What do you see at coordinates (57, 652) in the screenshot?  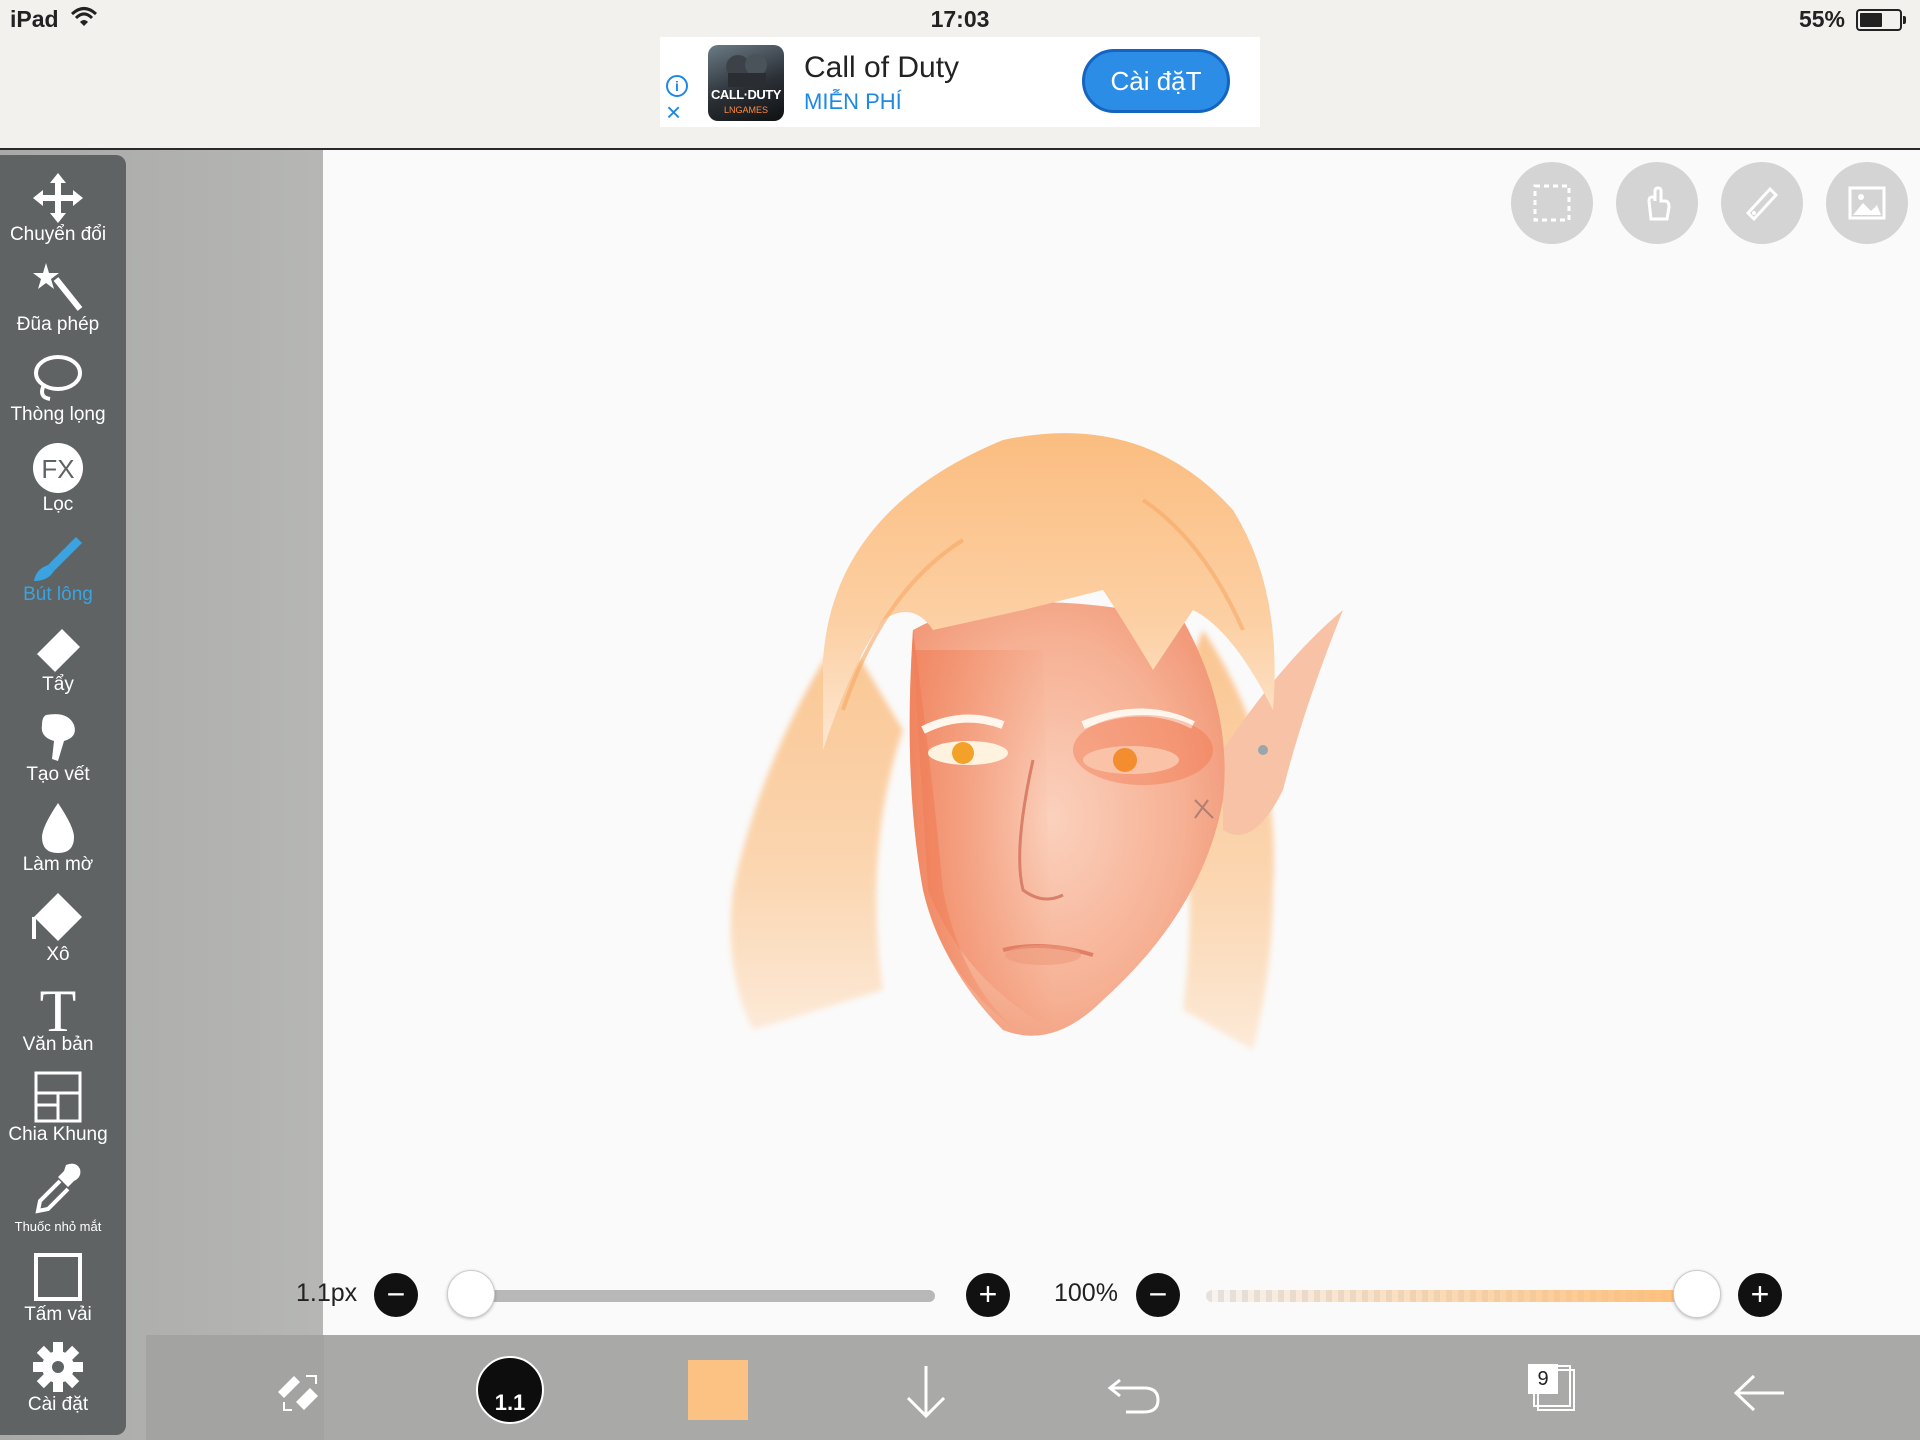 I see `eraser-icon` at bounding box center [57, 652].